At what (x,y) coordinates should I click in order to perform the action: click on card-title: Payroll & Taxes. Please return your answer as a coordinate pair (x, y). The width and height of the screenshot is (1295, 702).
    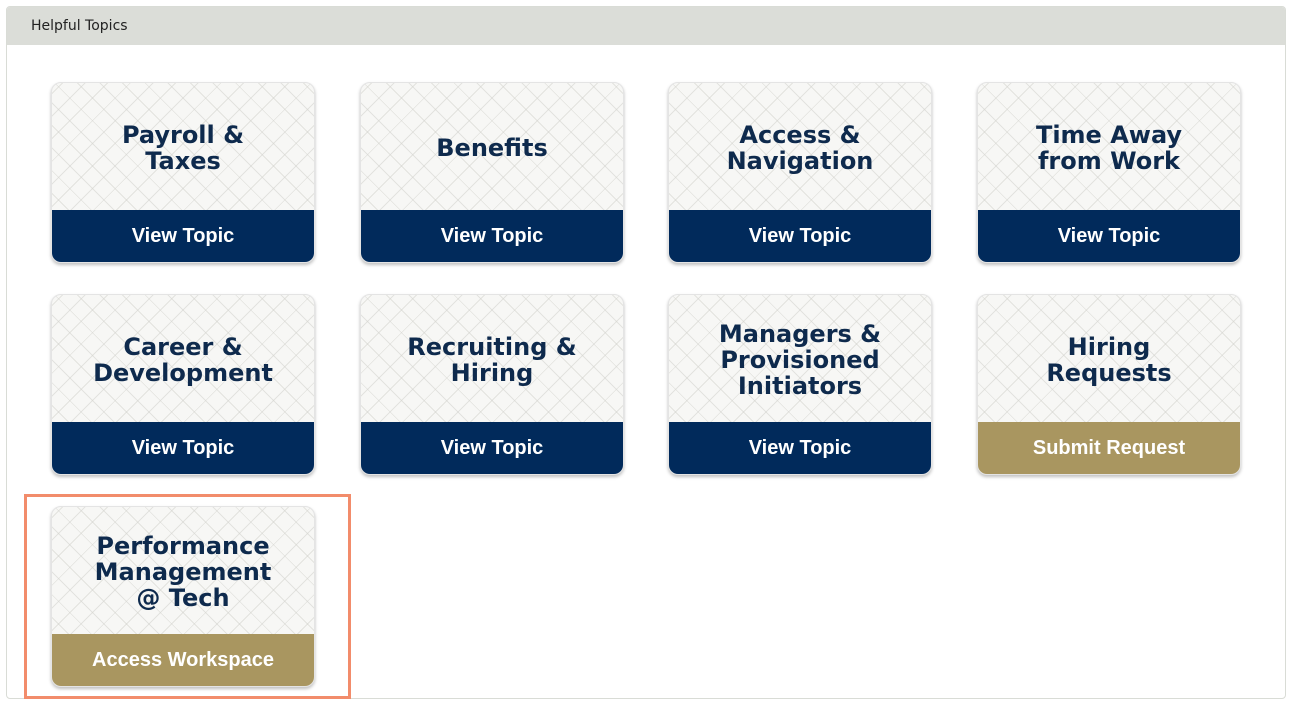
    Looking at the image, I should click on (183, 147).